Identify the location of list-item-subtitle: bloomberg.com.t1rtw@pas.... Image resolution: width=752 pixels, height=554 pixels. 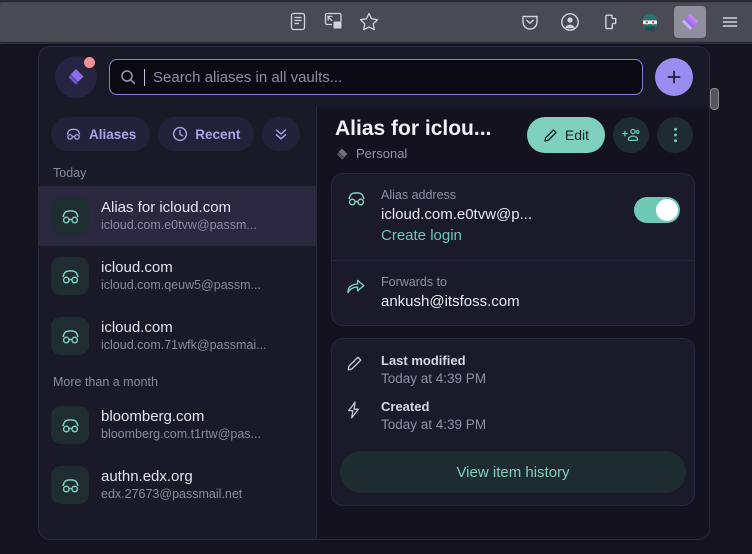
(181, 434).